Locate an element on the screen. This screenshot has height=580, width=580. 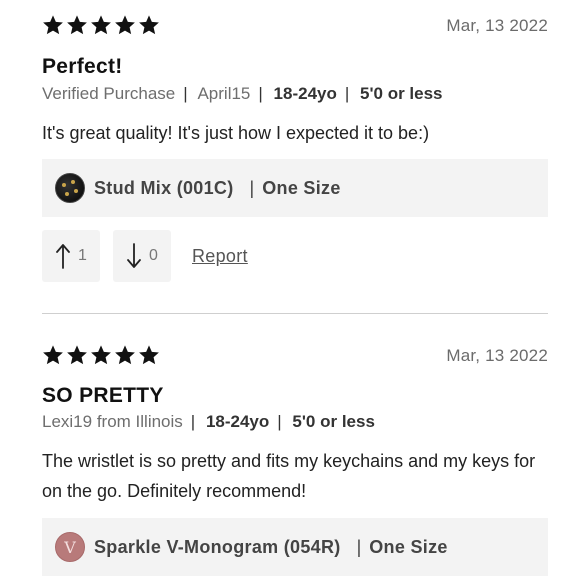
variant-info: Stud Mix (001C) | One Size is located at coordinates (295, 188).